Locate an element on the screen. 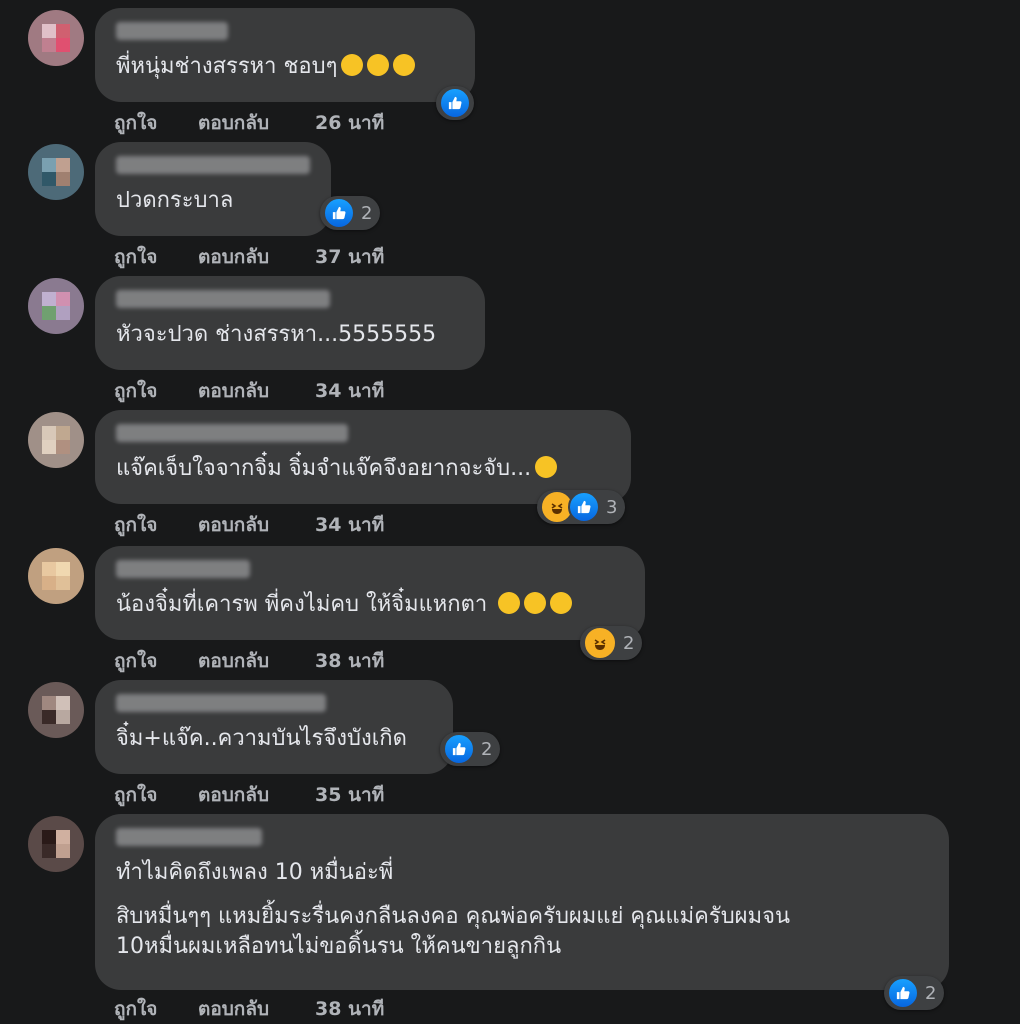 Image resolution: width=1020 pixels, height=1024 pixels. comment-text: จิ๋ม+แจ๊ค..ความบันไรจึงบังเกิด is located at coordinates (261, 738).